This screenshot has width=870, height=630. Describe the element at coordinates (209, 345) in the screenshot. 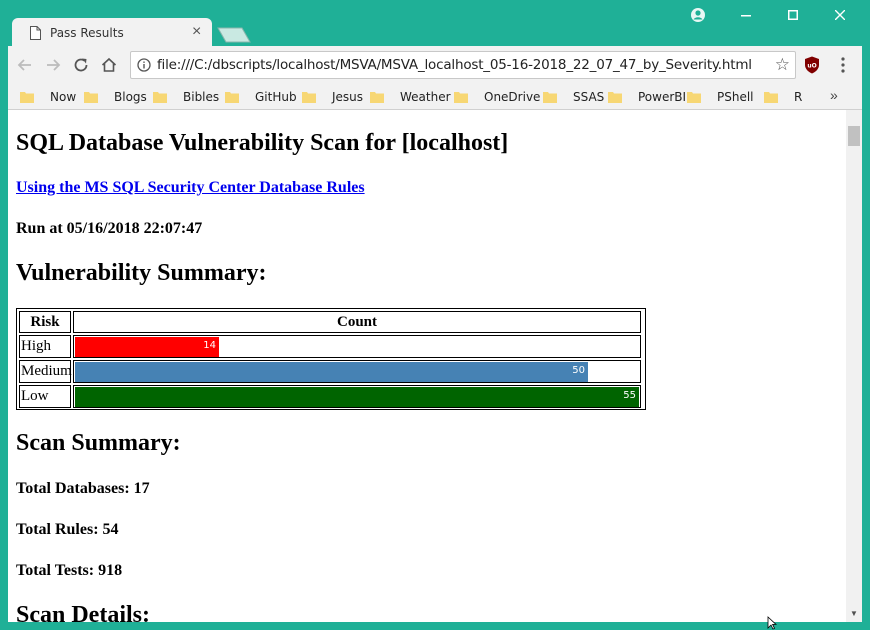

I see `count-value-high: 14` at that location.